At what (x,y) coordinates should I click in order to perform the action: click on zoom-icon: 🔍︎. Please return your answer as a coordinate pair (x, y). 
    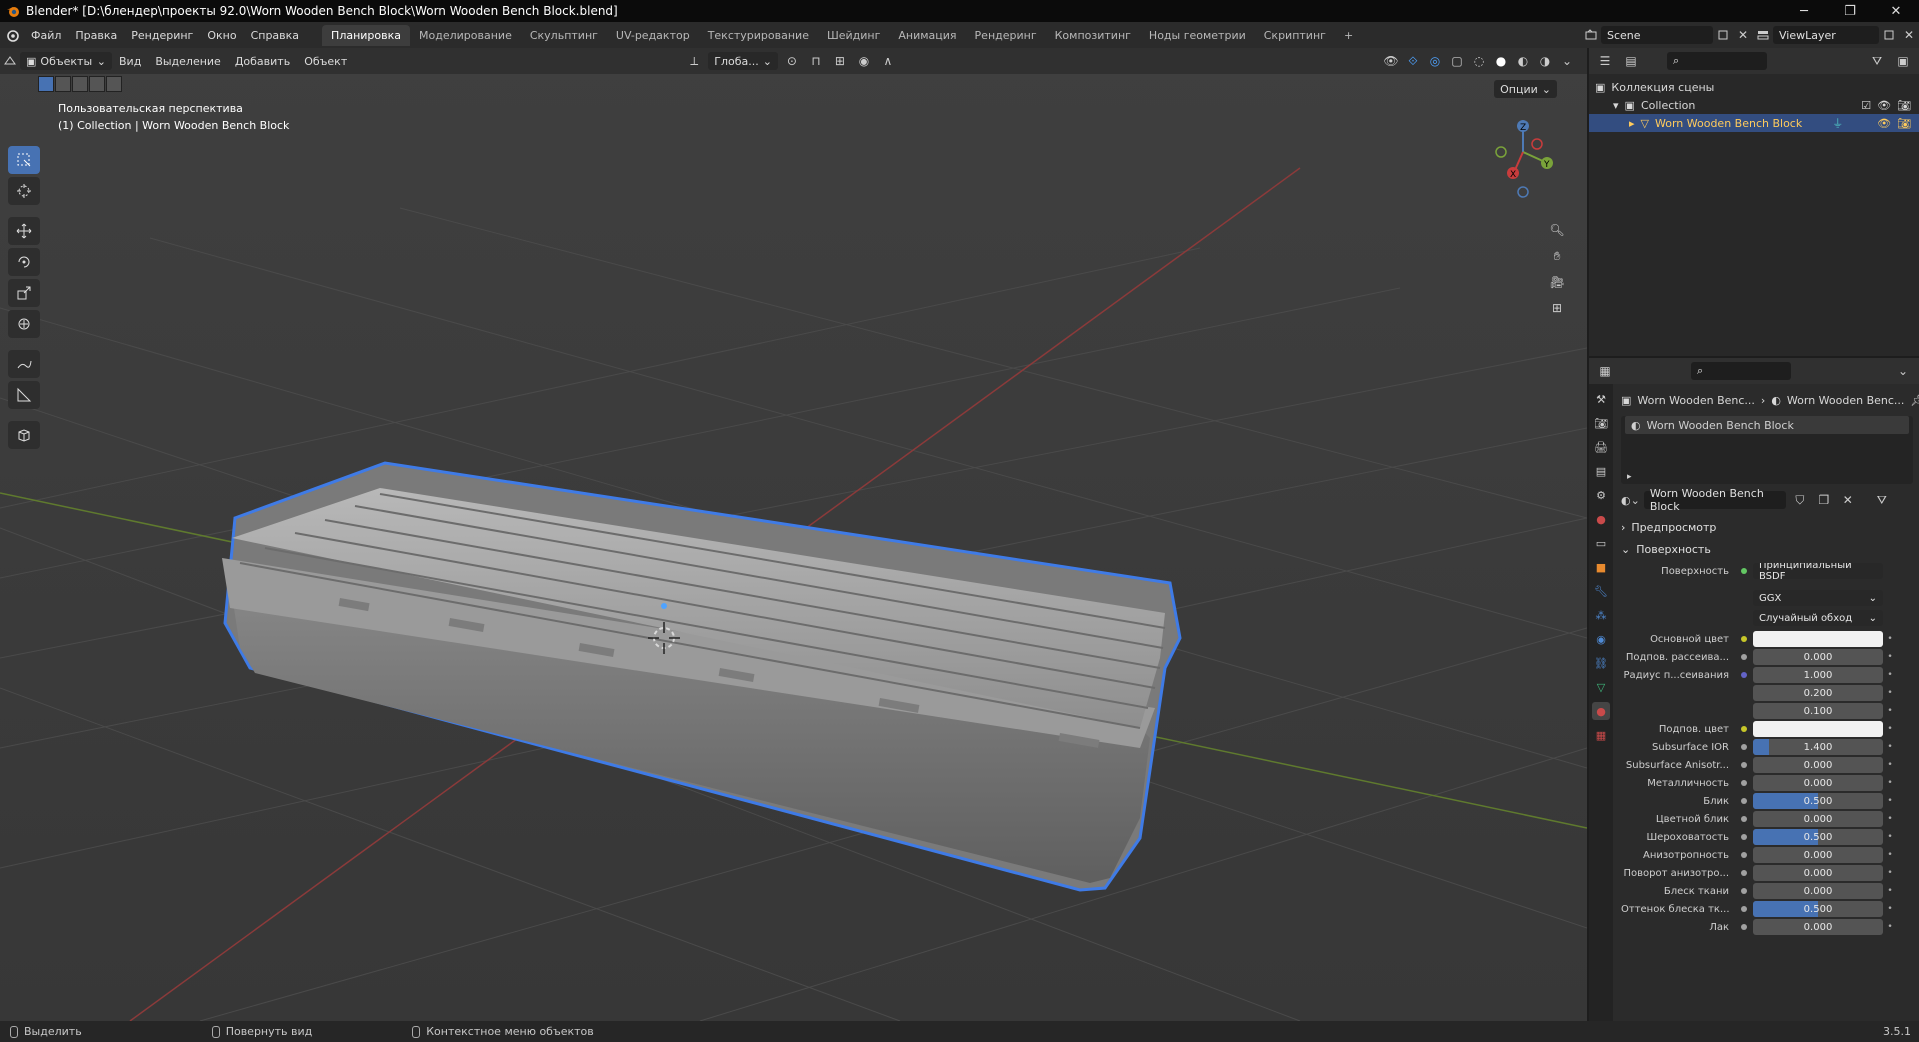
    Looking at the image, I should click on (1557, 230).